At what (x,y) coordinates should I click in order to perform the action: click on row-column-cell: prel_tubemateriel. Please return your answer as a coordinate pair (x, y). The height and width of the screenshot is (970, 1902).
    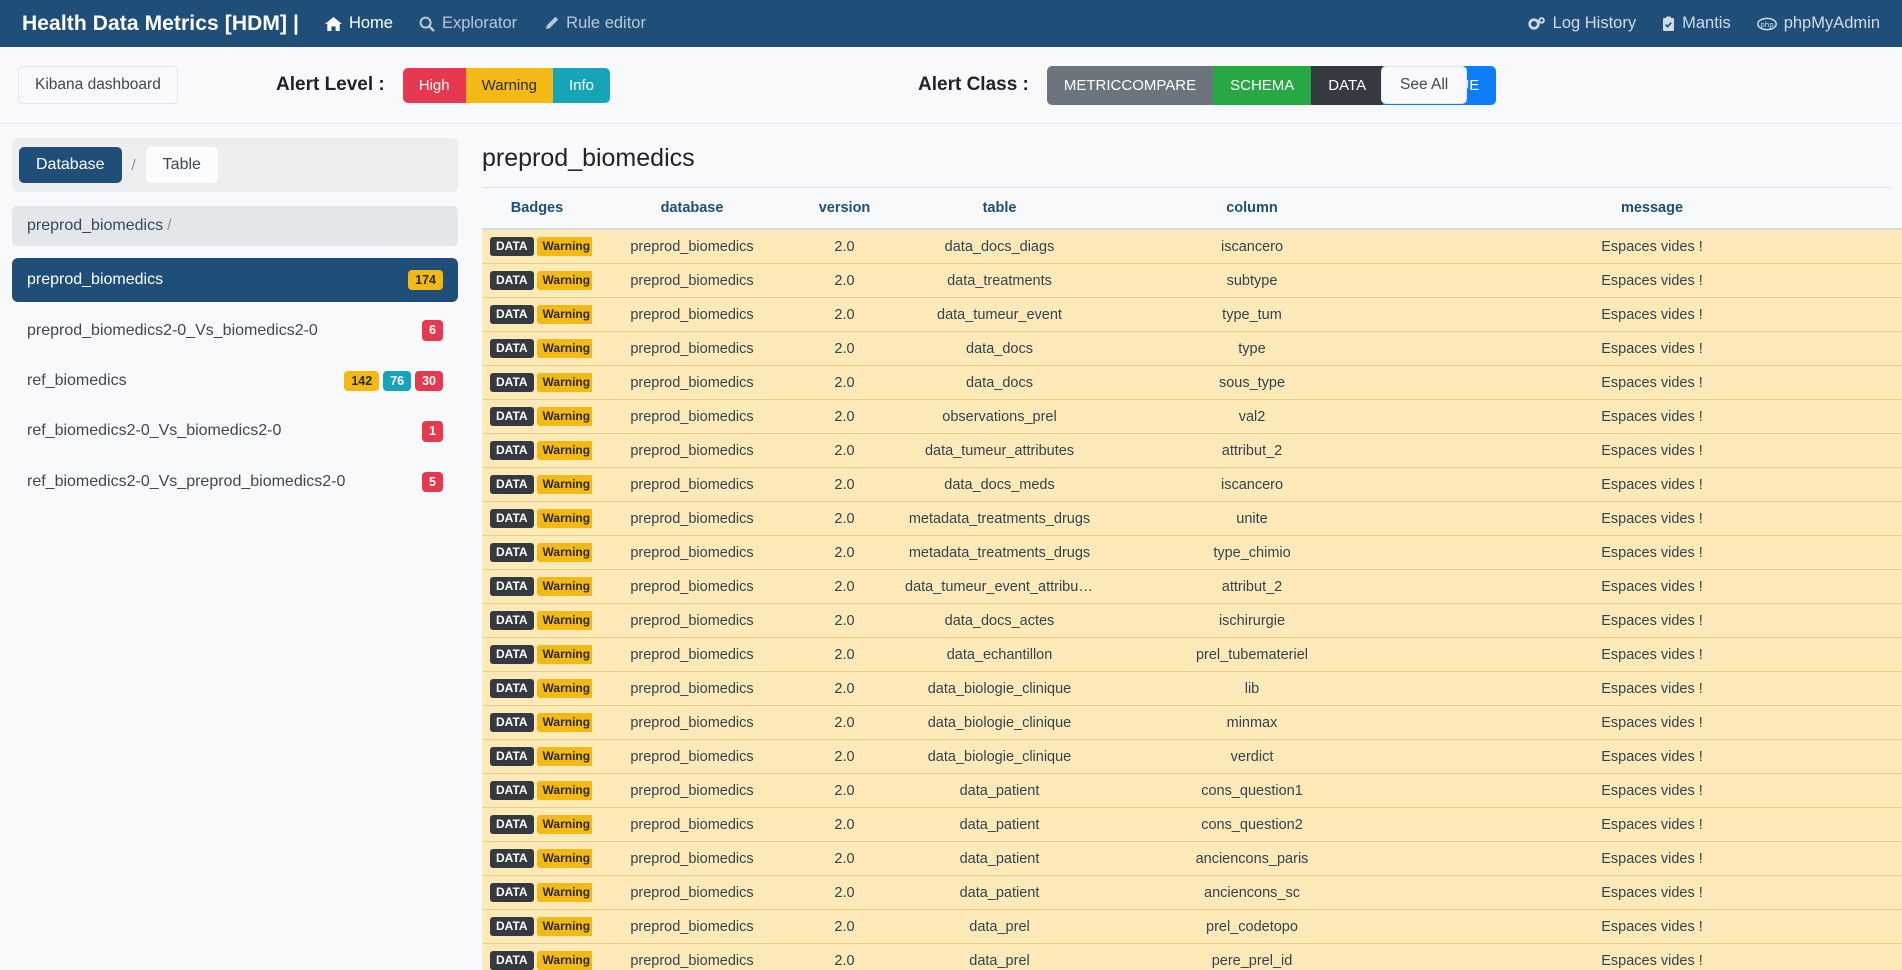
    Looking at the image, I should click on (1252, 654).